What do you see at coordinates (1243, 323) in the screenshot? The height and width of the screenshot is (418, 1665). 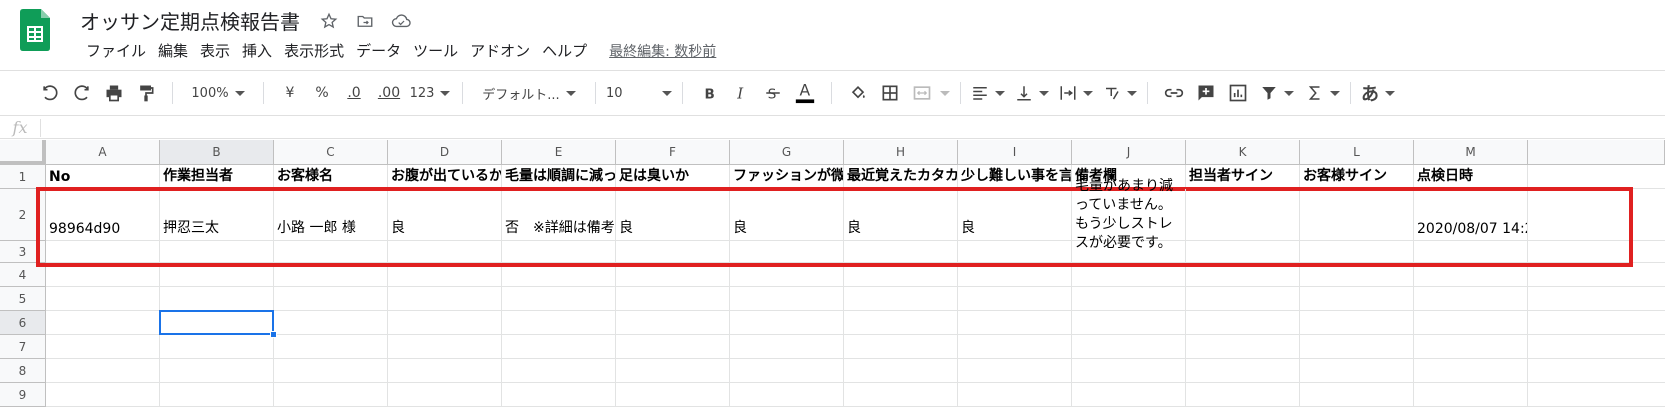 I see `cell-k6` at bounding box center [1243, 323].